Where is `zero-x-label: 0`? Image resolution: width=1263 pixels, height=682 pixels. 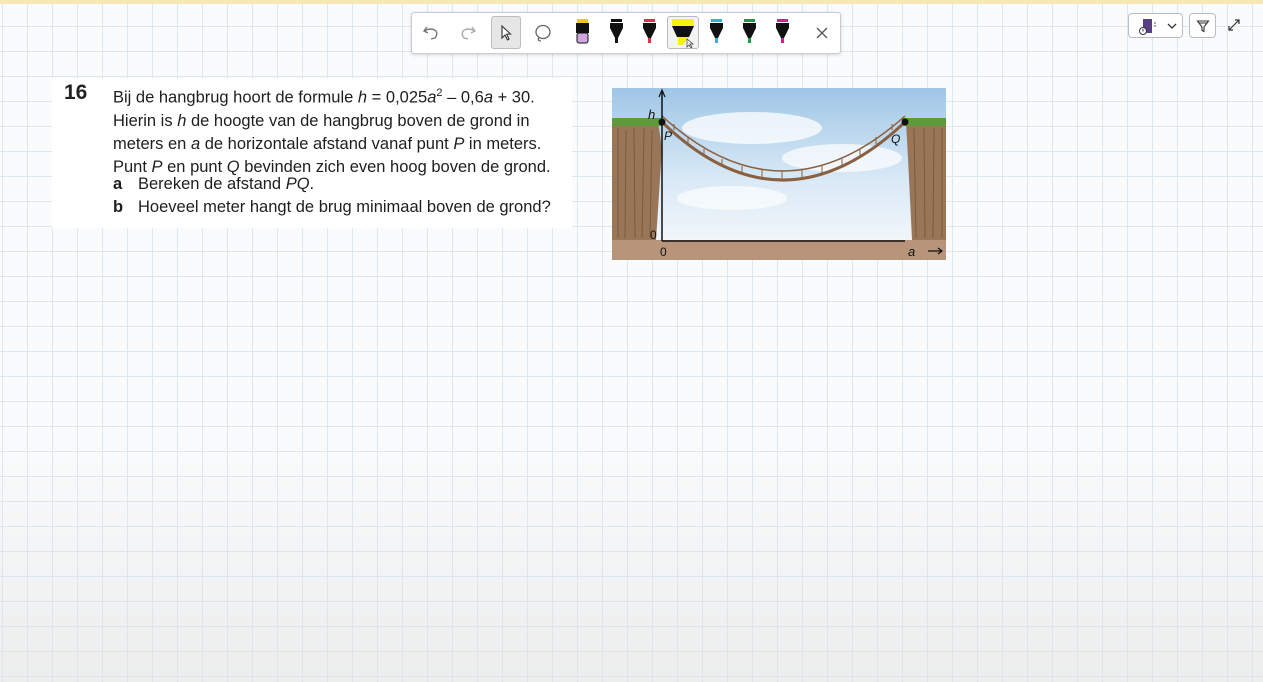 zero-x-label: 0 is located at coordinates (663, 252).